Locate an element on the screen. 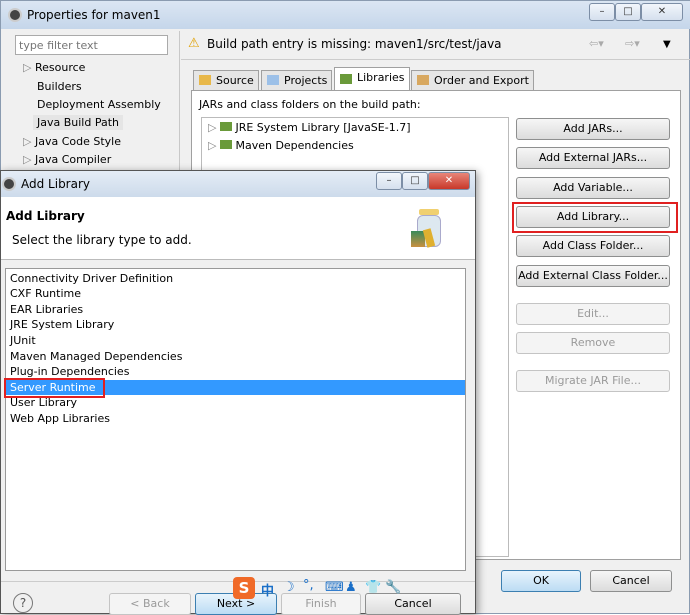 The height and width of the screenshot is (615, 690). order-icon is located at coordinates (423, 80).